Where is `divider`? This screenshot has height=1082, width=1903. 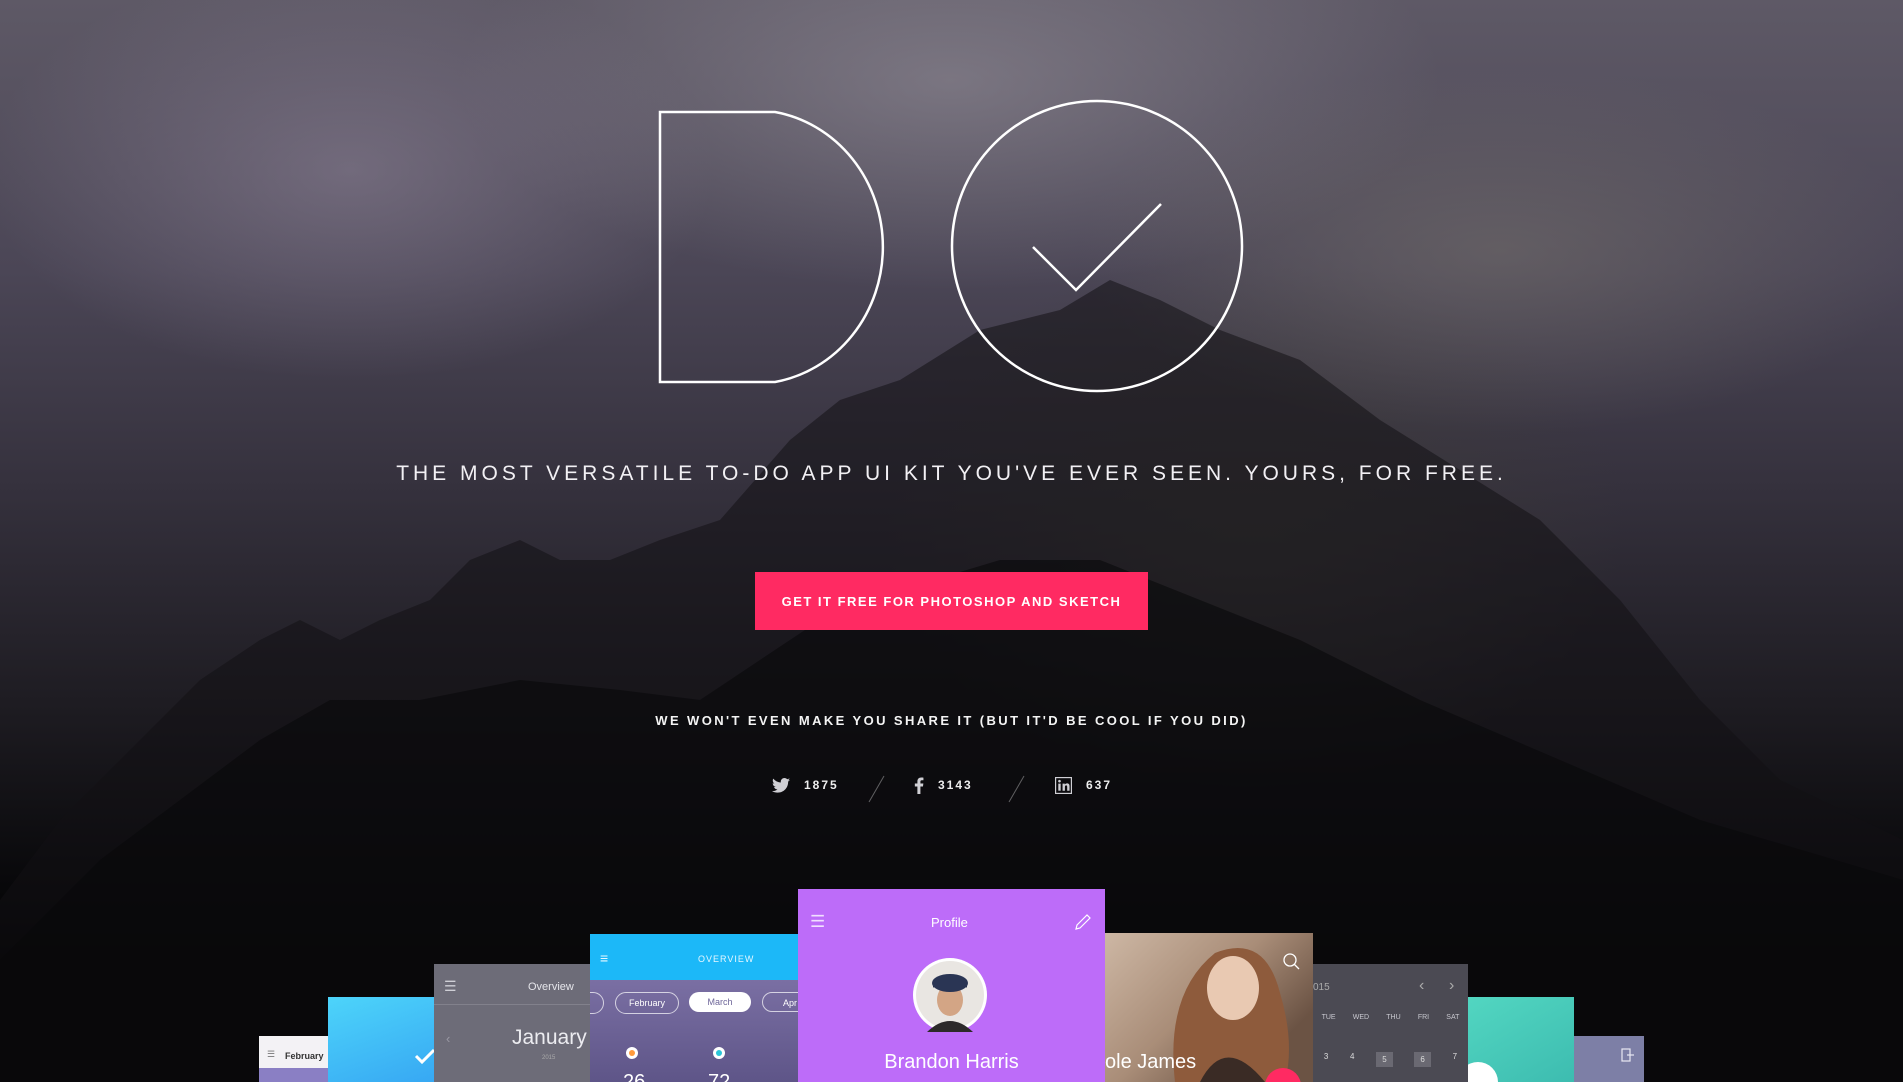 divider is located at coordinates (512, 1004).